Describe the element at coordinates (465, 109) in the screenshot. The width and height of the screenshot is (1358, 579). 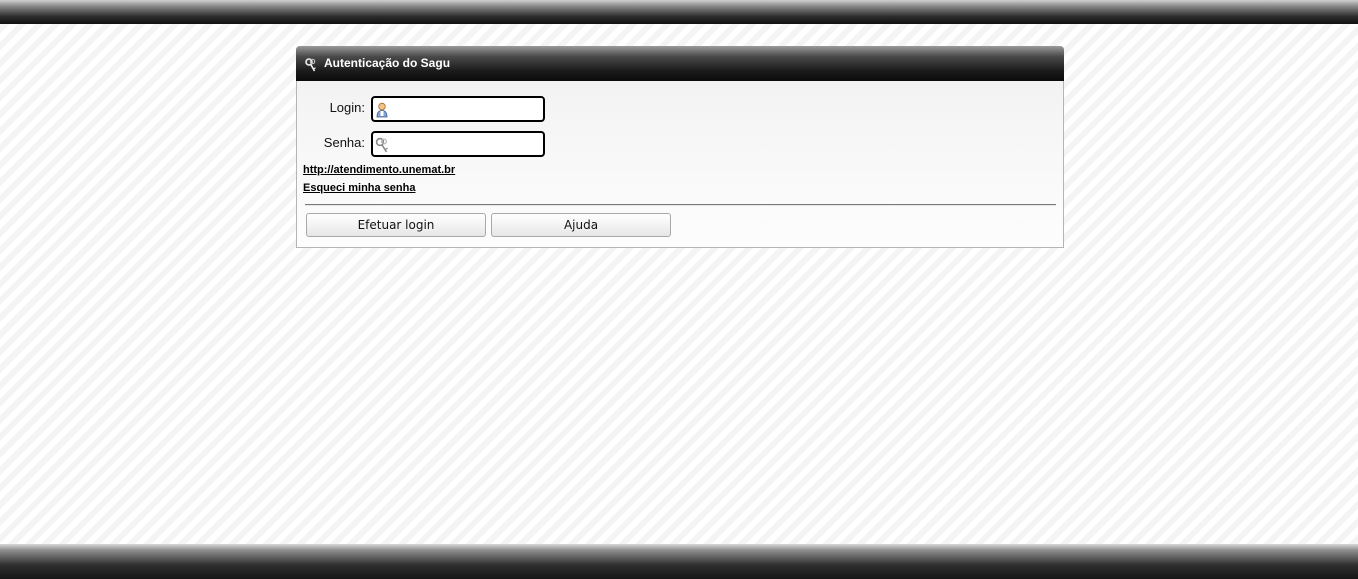
I see `login-input` at that location.